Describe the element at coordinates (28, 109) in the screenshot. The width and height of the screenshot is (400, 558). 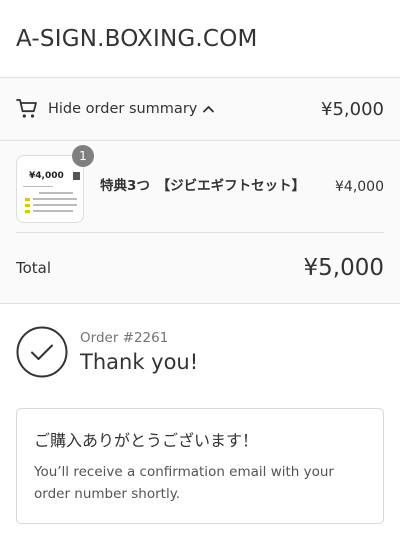
I see `cart-icon` at that location.